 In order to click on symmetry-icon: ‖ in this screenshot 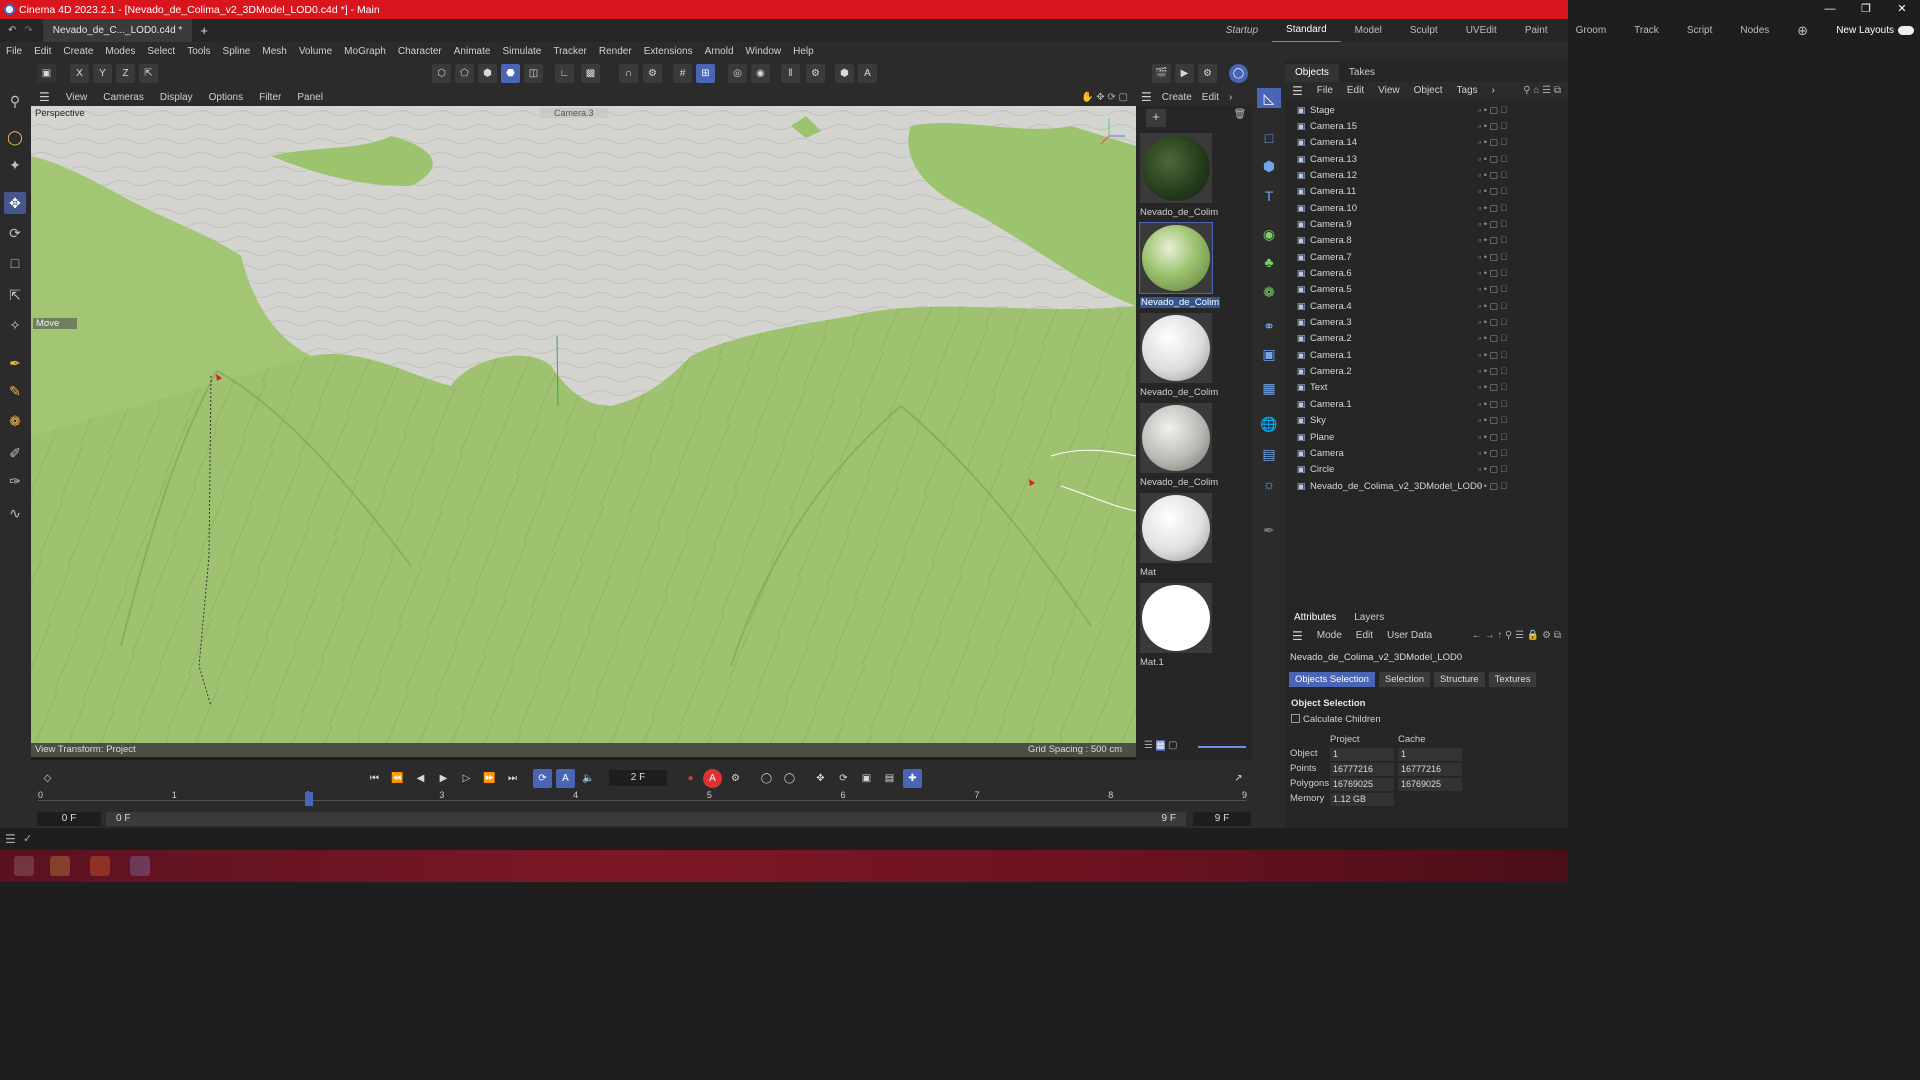, I will do `click(790, 73)`.